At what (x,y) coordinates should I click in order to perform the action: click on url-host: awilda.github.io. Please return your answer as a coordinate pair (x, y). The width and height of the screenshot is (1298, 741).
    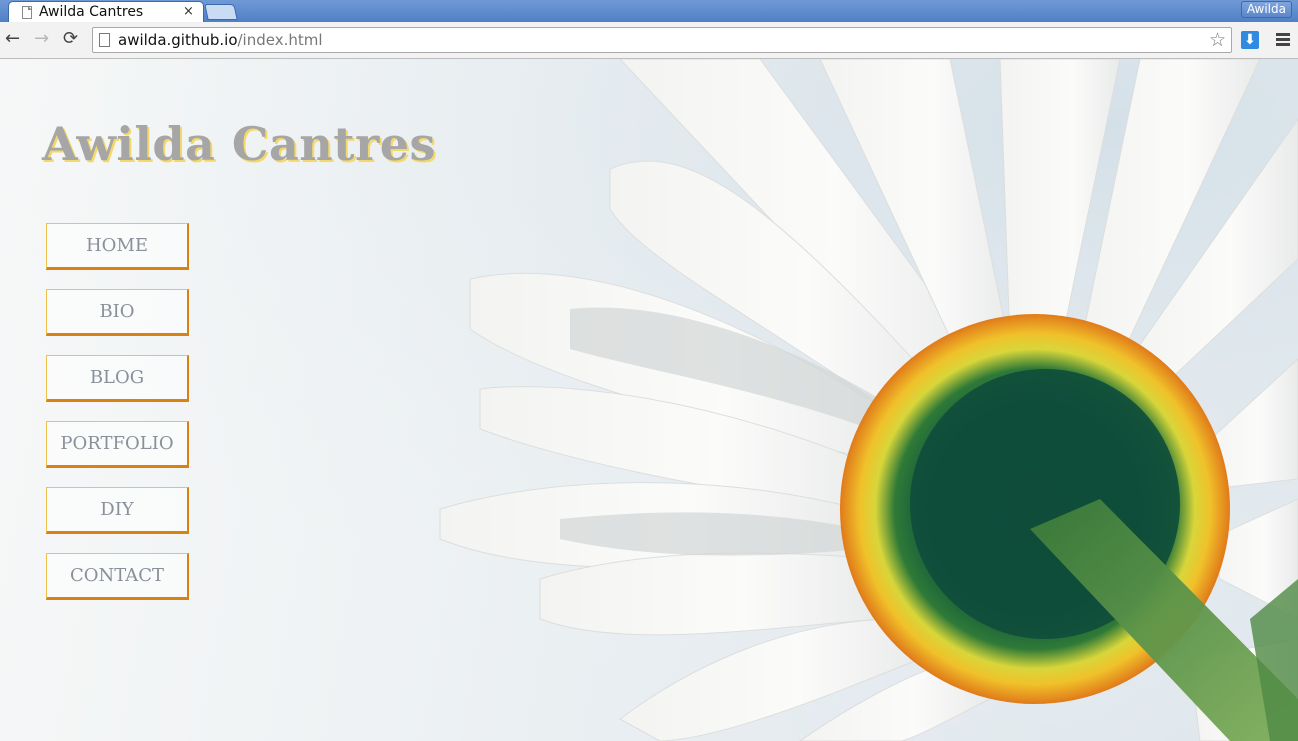
    Looking at the image, I should click on (178, 40).